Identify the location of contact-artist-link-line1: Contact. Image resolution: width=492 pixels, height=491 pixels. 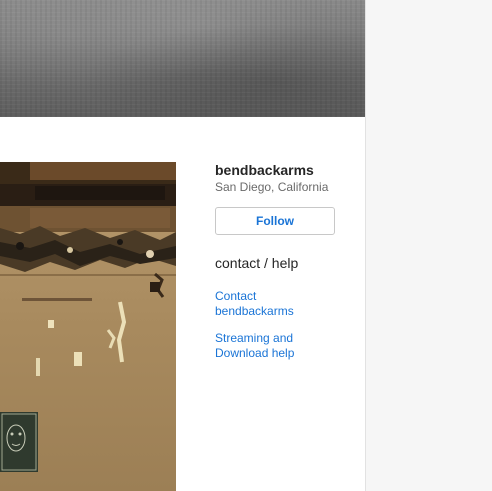
(236, 296).